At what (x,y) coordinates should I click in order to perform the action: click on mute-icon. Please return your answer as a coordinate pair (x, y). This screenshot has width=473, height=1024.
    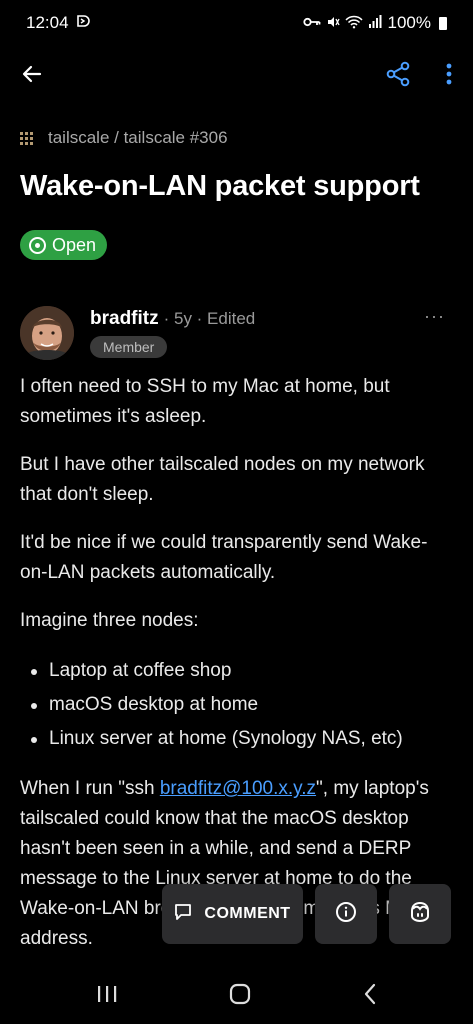
    Looking at the image, I should click on (333, 23).